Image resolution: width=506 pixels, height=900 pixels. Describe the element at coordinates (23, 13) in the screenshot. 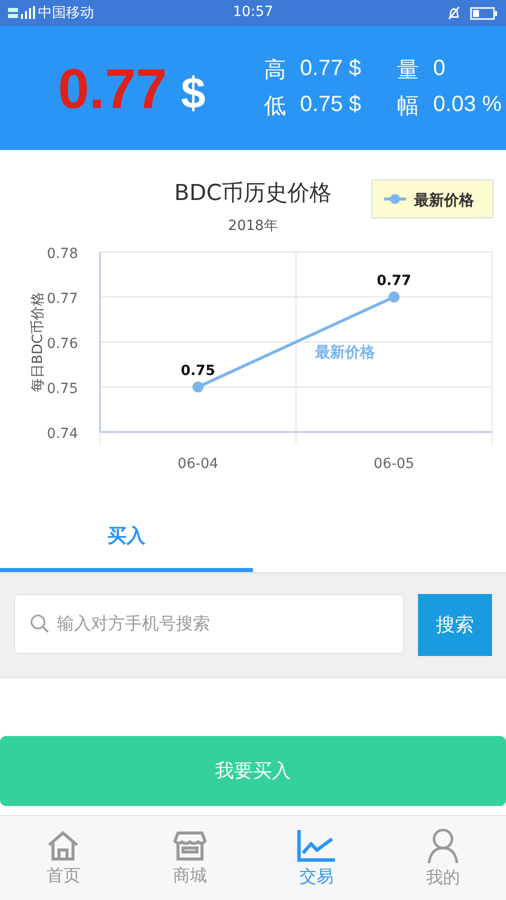

I see `signal-icon` at that location.